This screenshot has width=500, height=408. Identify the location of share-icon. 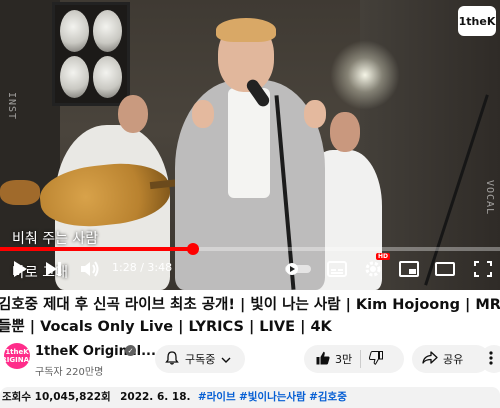
(430, 359).